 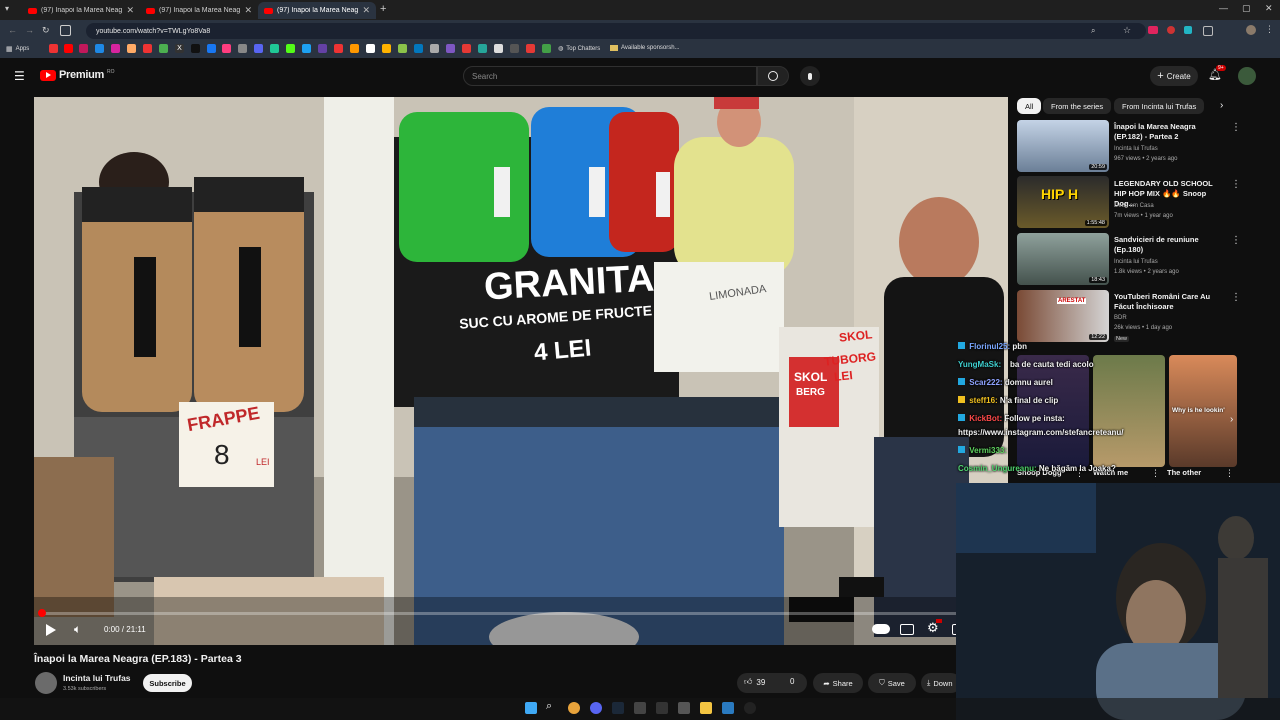 What do you see at coordinates (1208, 31) in the screenshot?
I see `extensions-puzzle-icon` at bounding box center [1208, 31].